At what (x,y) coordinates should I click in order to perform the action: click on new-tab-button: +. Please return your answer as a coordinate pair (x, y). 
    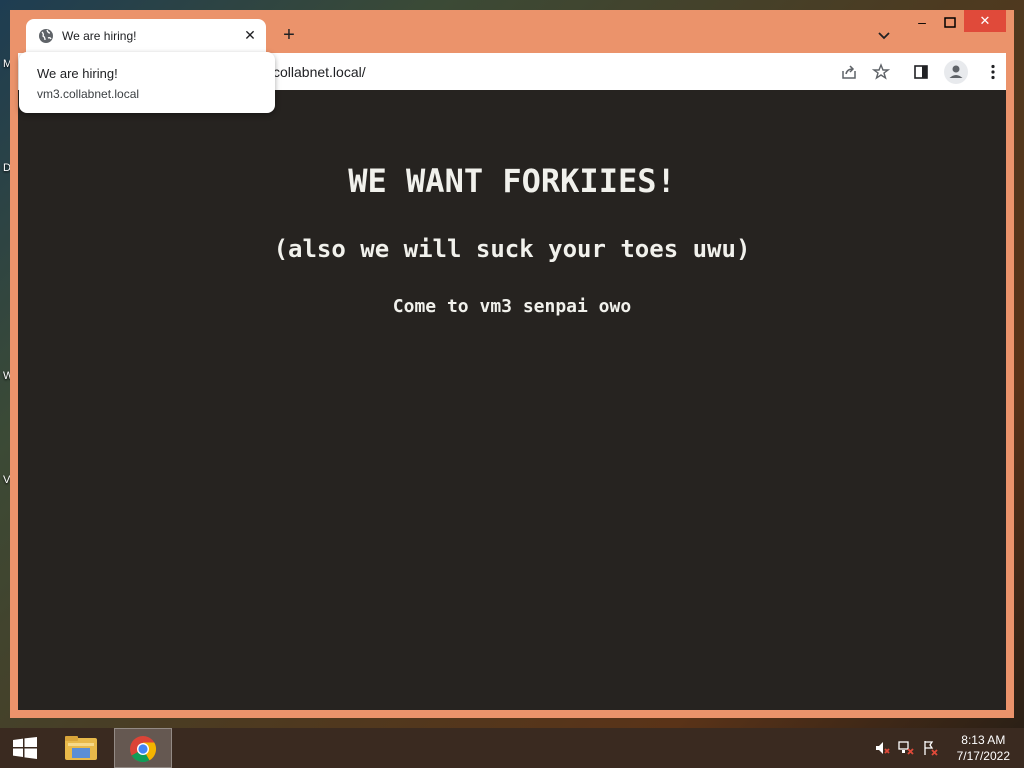
    Looking at the image, I should click on (289, 35).